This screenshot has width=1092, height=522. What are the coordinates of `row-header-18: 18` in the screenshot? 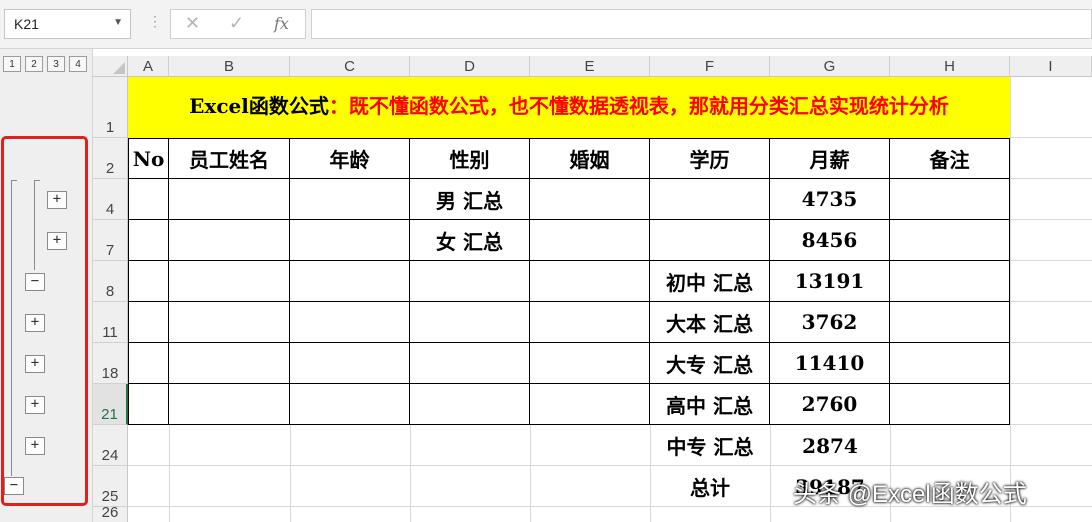 It's located at (110, 363).